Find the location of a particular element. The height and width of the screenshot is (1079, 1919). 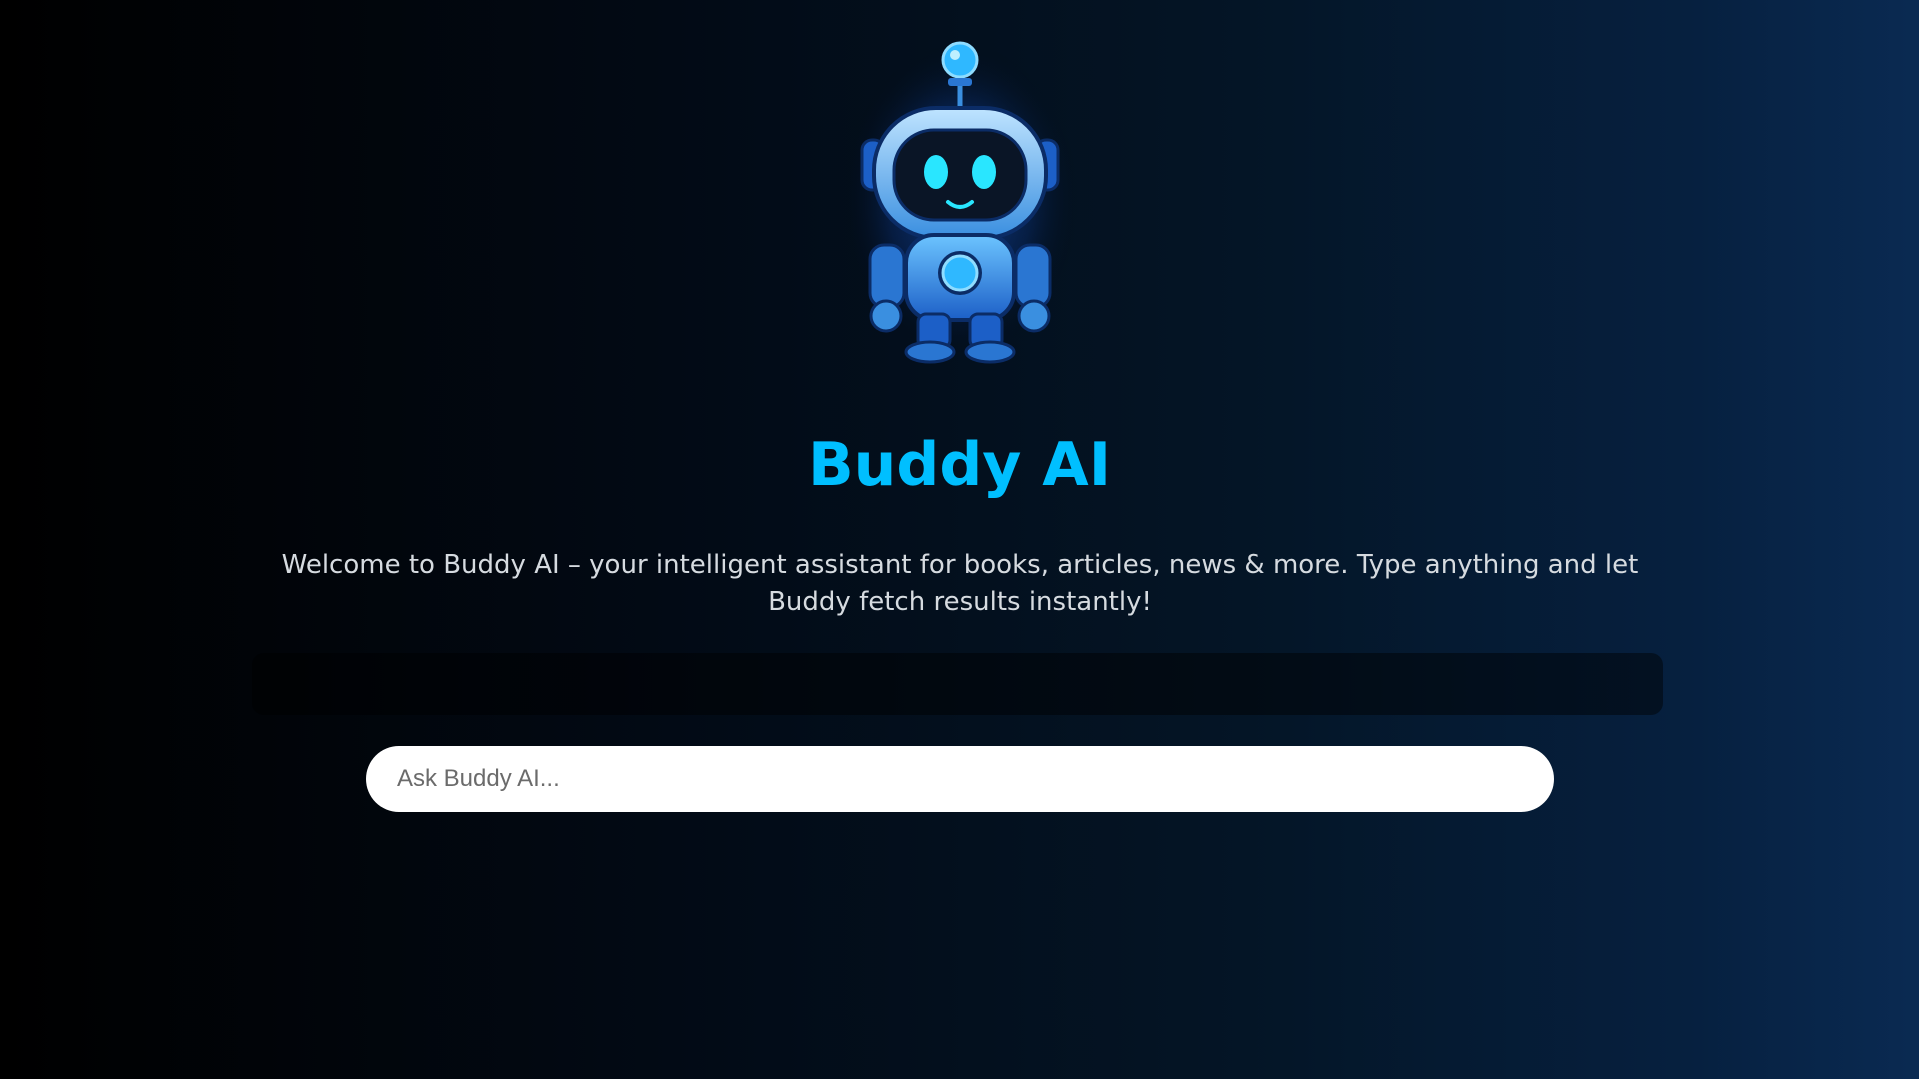

page-title: Buddy AI is located at coordinates (959, 465).